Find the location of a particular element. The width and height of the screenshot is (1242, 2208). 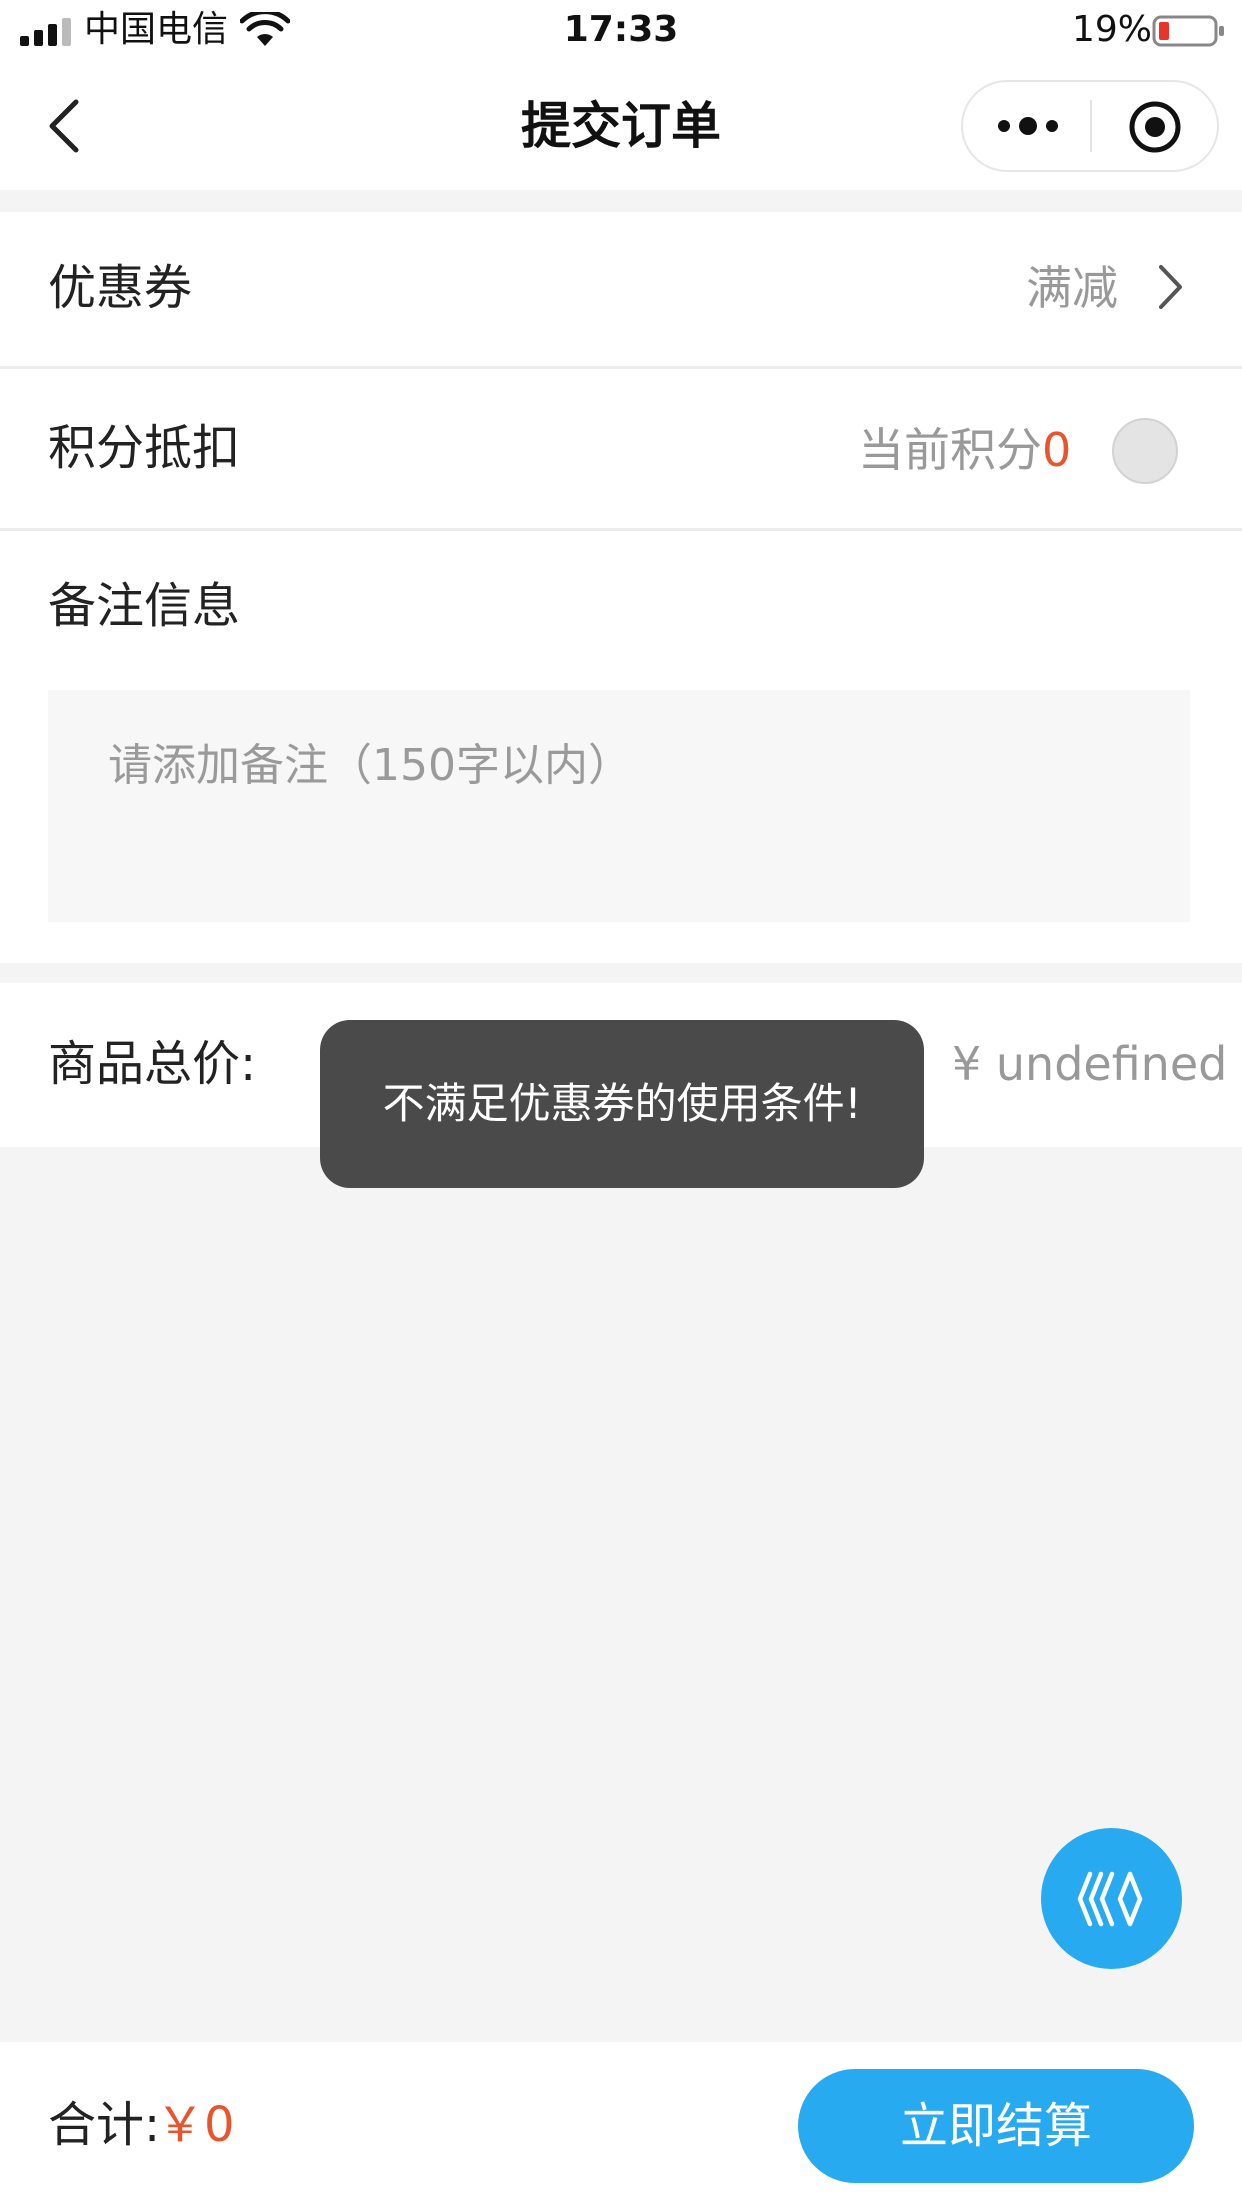

points-label: 积分抵扣 is located at coordinates (144, 448).